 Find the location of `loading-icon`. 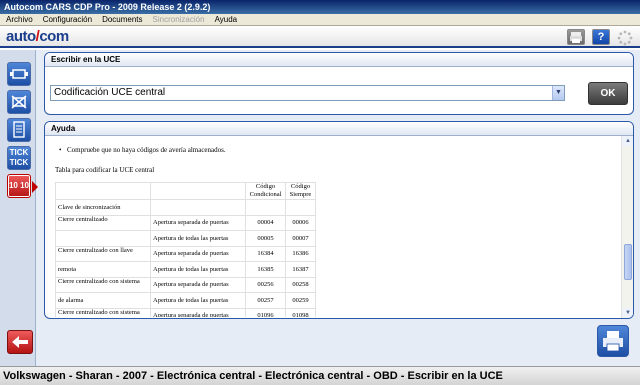

loading-icon is located at coordinates (625, 38).